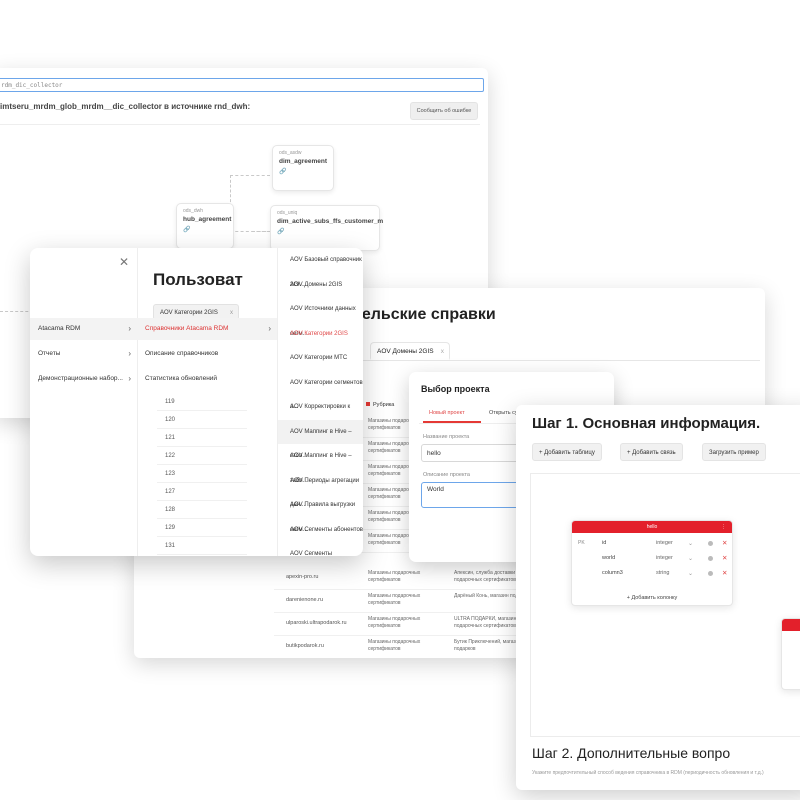 The width and height of the screenshot is (800, 800). What do you see at coordinates (791, 625) in the screenshot?
I see `table-header` at bounding box center [791, 625].